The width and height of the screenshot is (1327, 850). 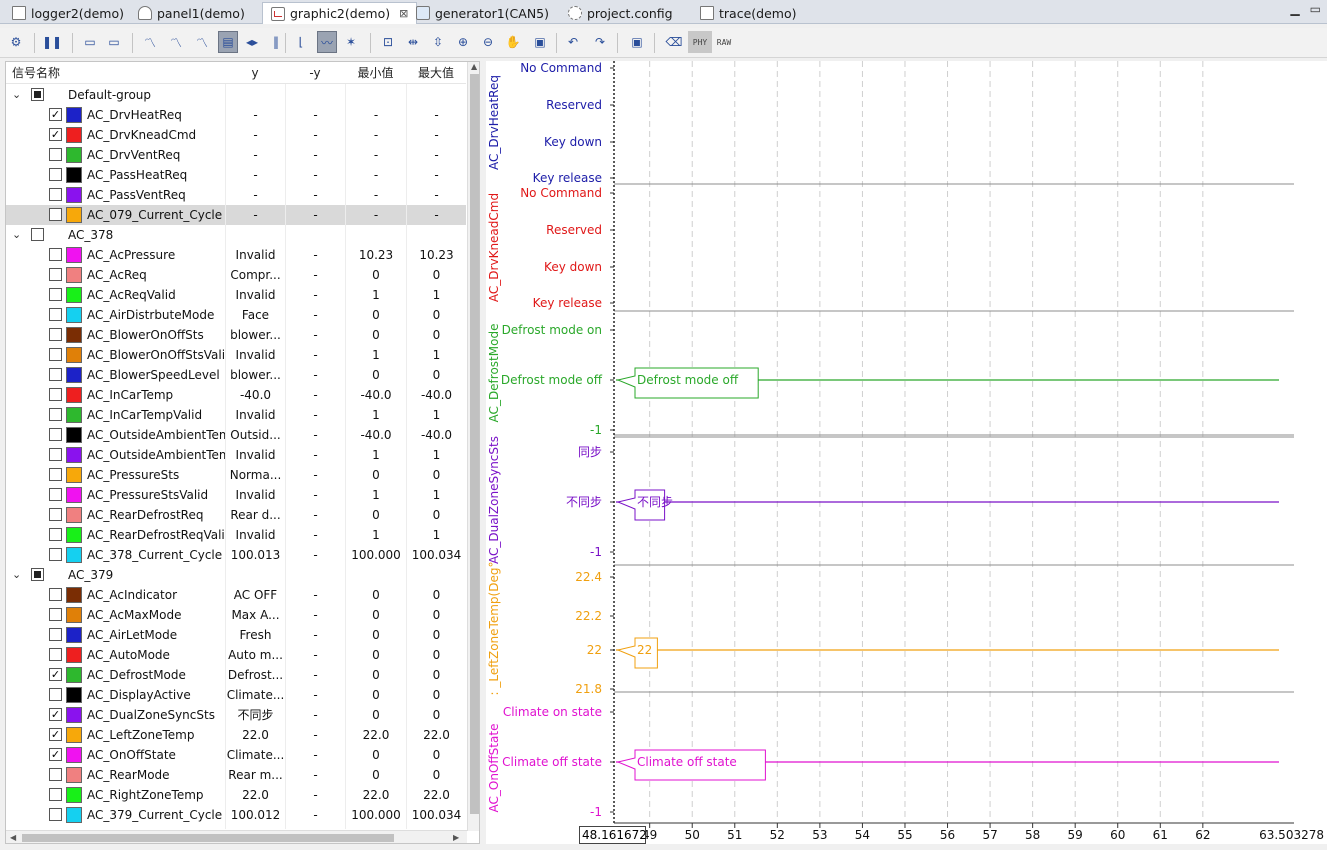 I want to click on signal-row: AC_AirLetMode Fresh -0 0, so click(x=236, y=635).